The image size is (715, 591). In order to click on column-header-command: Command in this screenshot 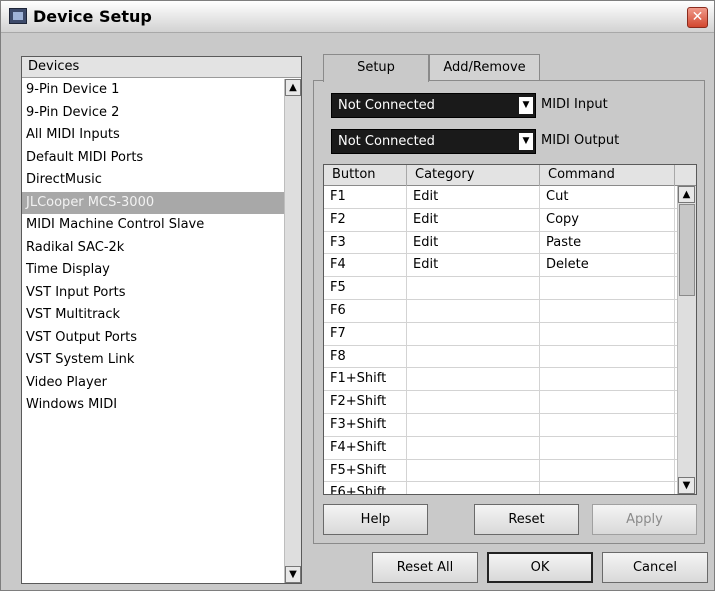, I will do `click(607, 175)`.